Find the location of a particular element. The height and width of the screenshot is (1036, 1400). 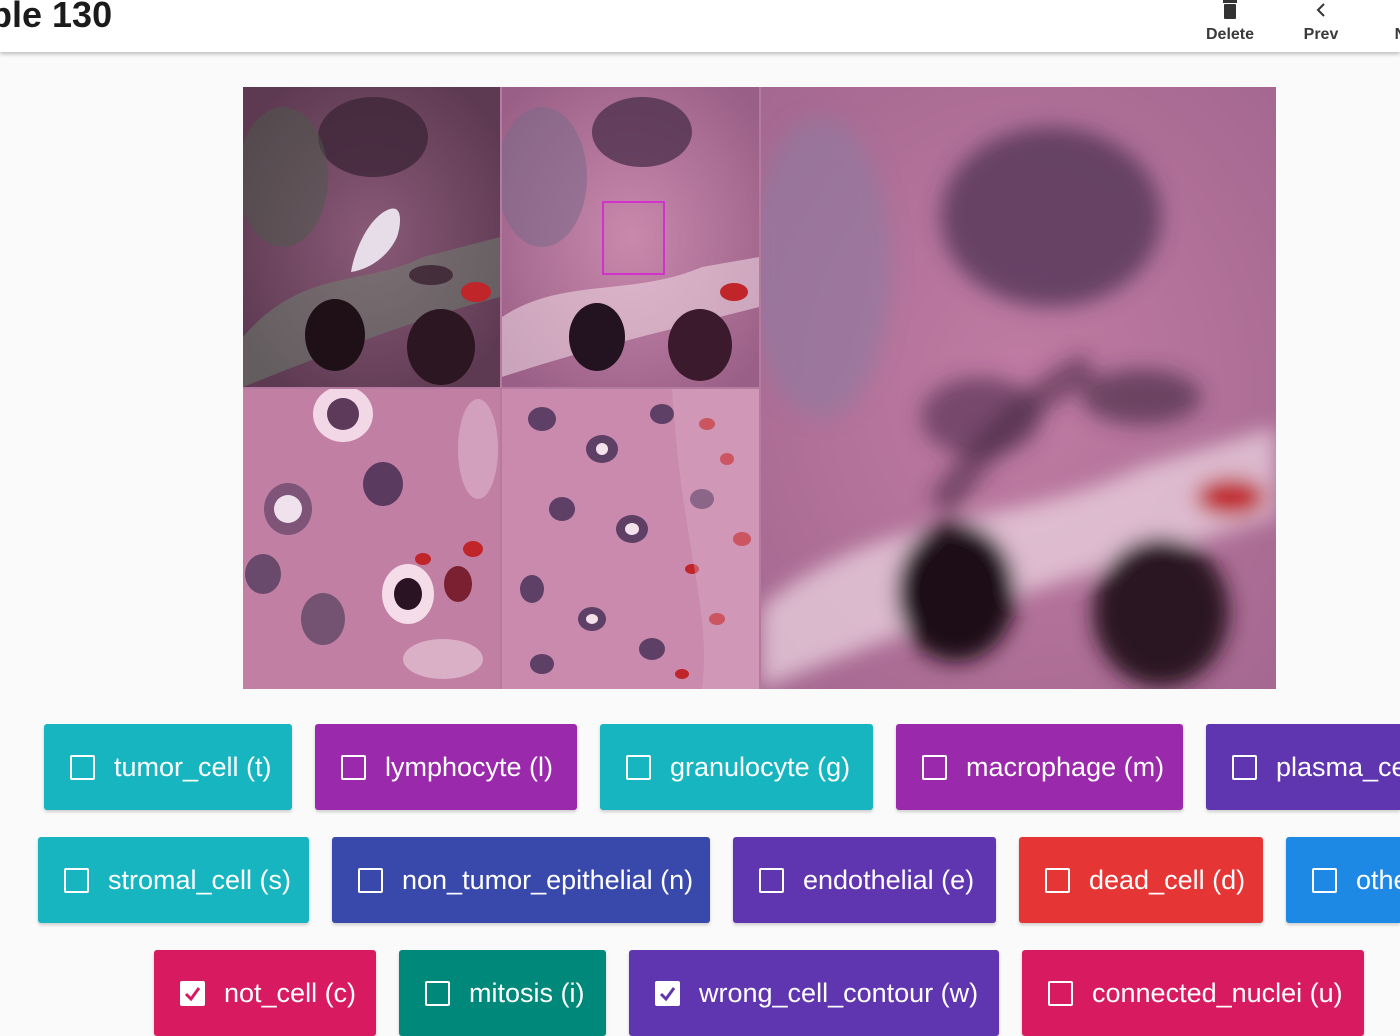

label-button-macrophage: macrophage (m) is located at coordinates (1039, 767).